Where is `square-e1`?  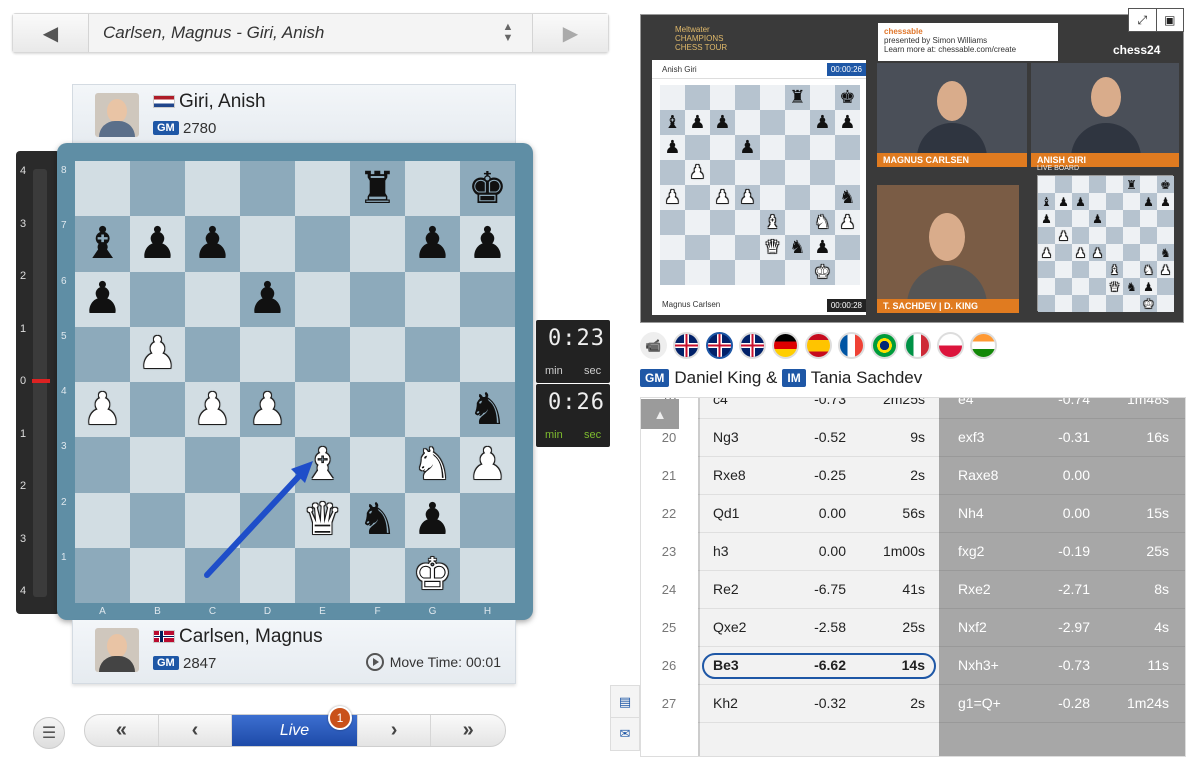
square-e1 is located at coordinates (322, 575).